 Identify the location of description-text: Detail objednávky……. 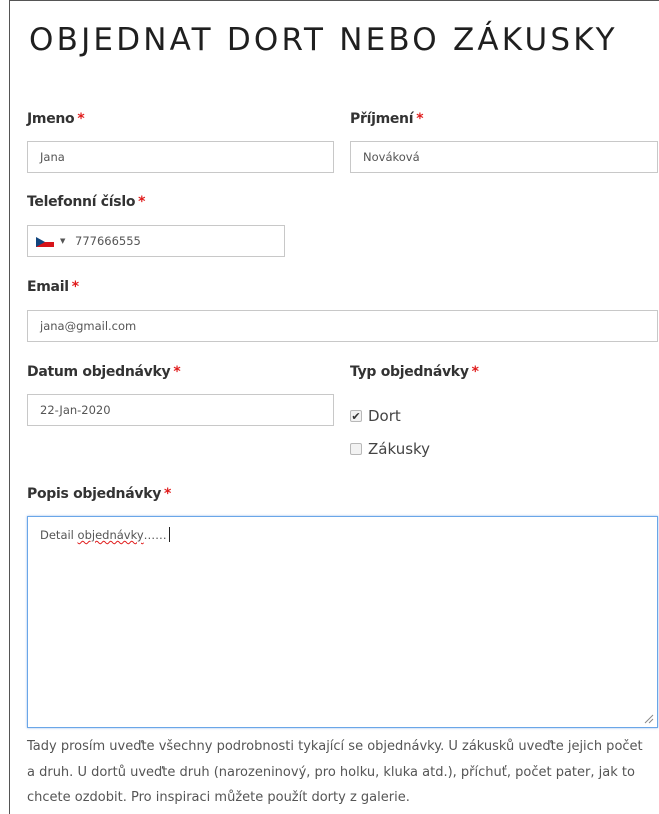
(103, 535).